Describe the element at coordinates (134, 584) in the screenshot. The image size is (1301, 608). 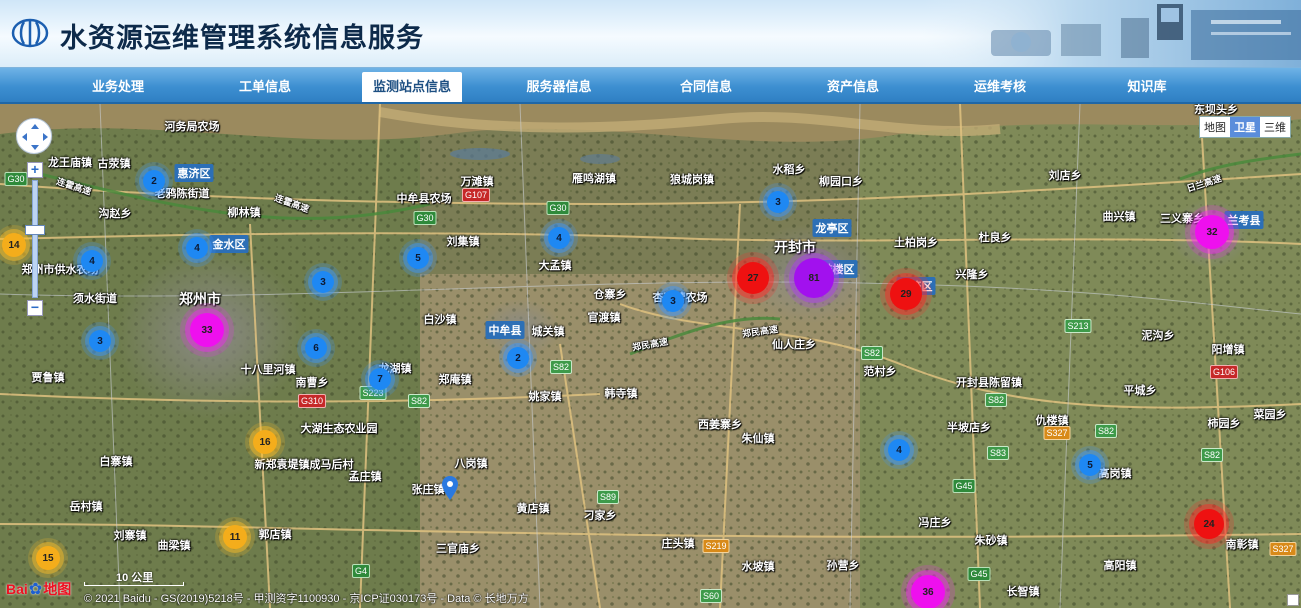
I see `scale-bar` at that location.